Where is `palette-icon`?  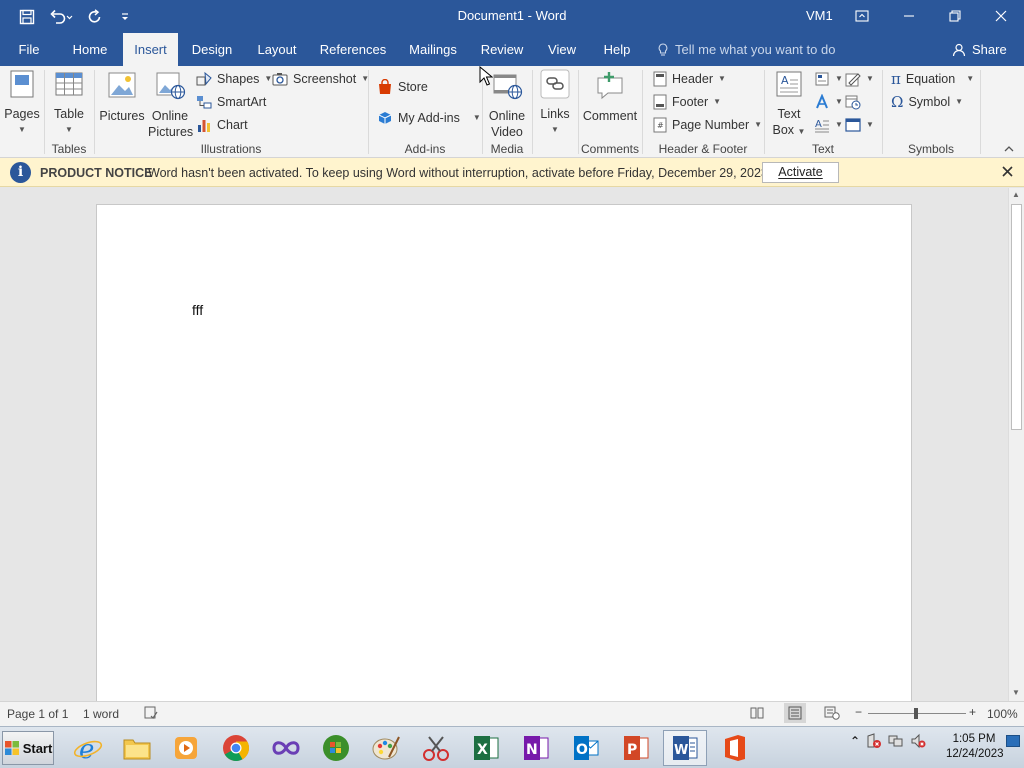 palette-icon is located at coordinates (386, 748).